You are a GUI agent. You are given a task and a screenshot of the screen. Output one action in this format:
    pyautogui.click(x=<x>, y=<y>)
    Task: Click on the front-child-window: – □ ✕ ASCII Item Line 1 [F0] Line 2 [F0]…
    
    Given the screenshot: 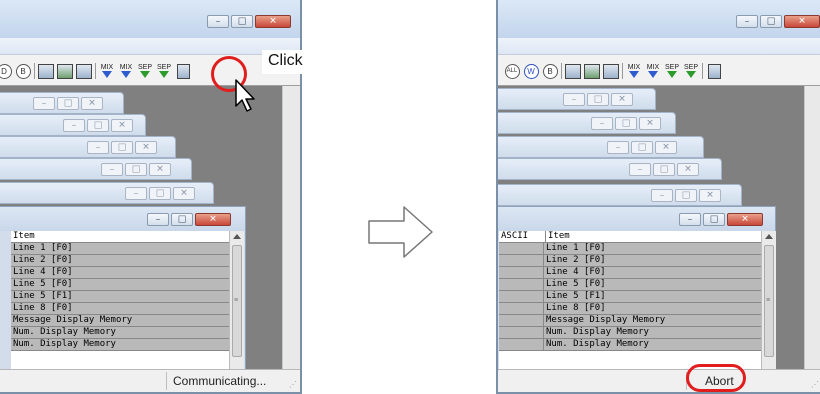 What is the action you would take?
    pyautogui.click(x=637, y=289)
    